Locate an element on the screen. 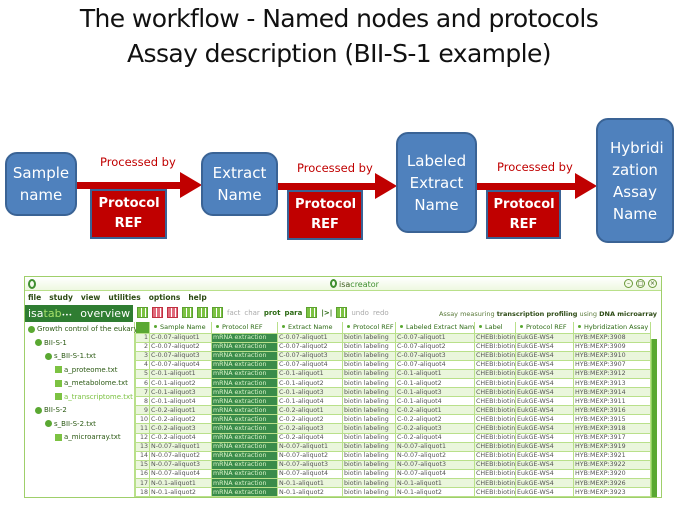 Image resolution: width=678 pixels, height=508 pixels. table-cell: N-0.07-aliquot2 is located at coordinates (435, 455).